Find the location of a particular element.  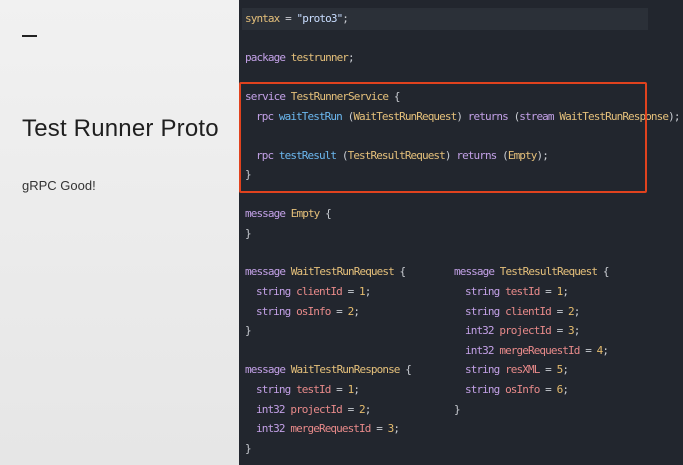

code-line-message-empty: message Empty { is located at coordinates (288, 213).